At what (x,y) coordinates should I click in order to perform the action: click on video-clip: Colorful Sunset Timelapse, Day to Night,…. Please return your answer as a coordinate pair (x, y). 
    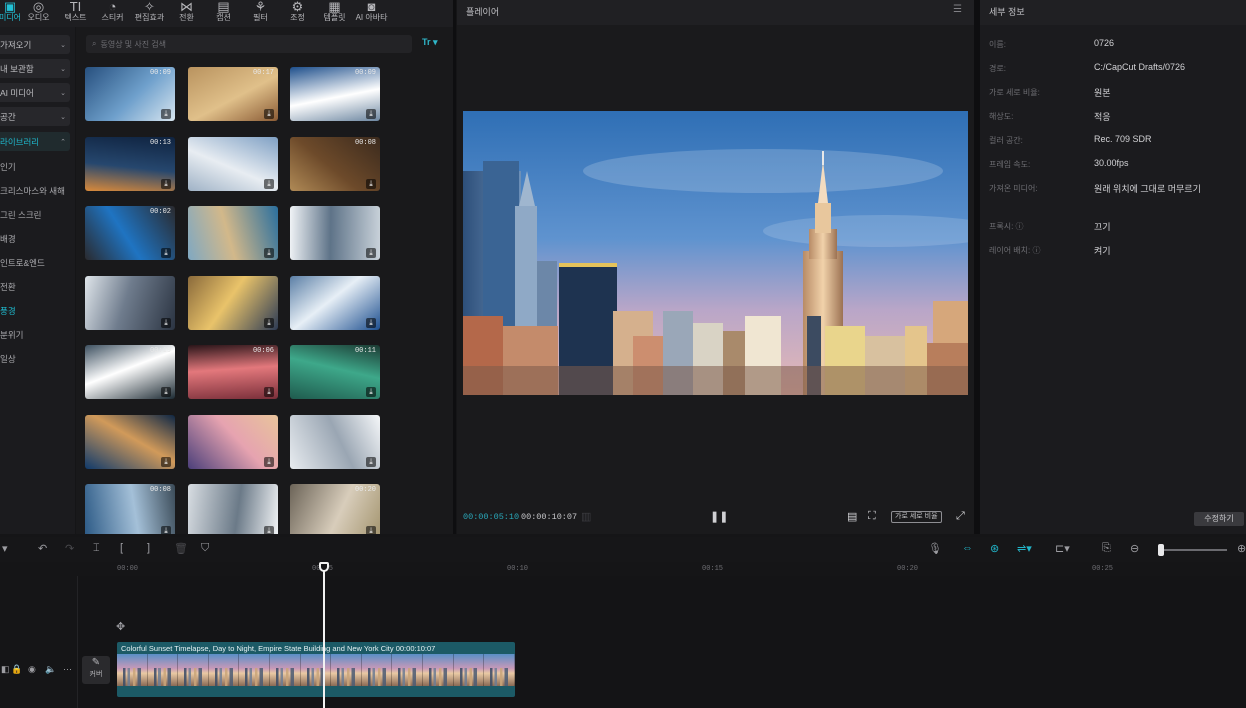
    Looking at the image, I should click on (316, 669).